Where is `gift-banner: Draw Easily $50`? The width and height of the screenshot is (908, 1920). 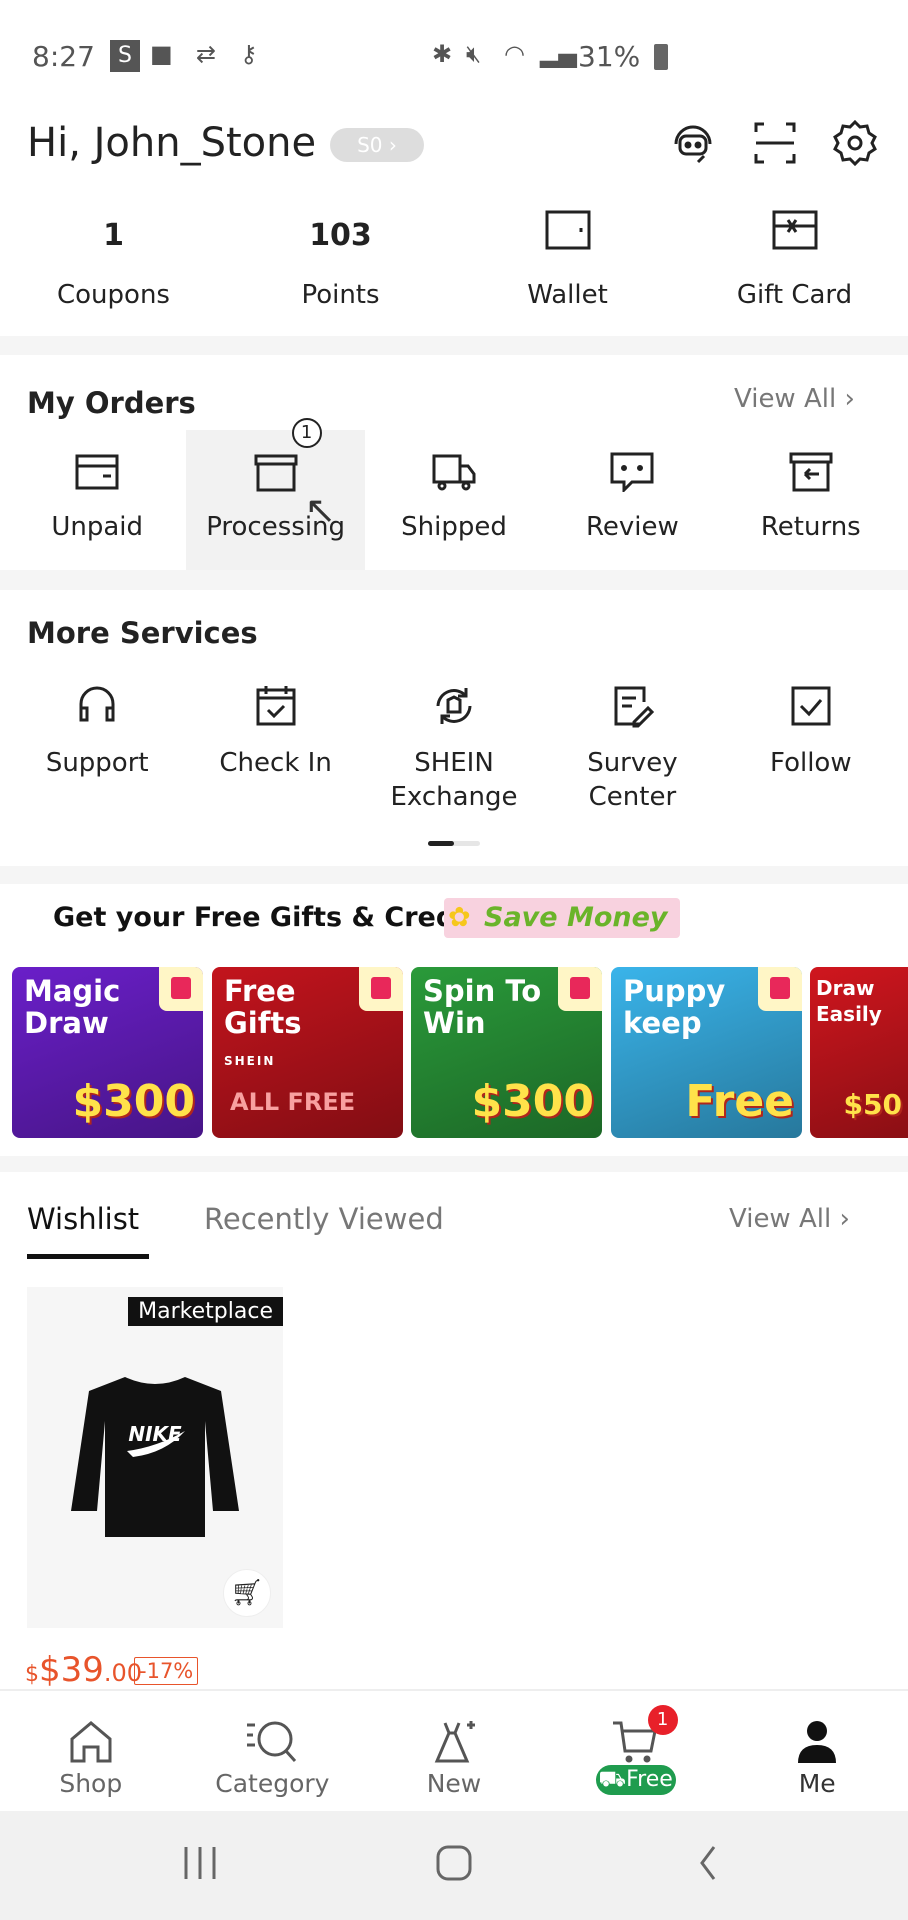
gift-banner: Draw Easily $50 is located at coordinates (859, 1052).